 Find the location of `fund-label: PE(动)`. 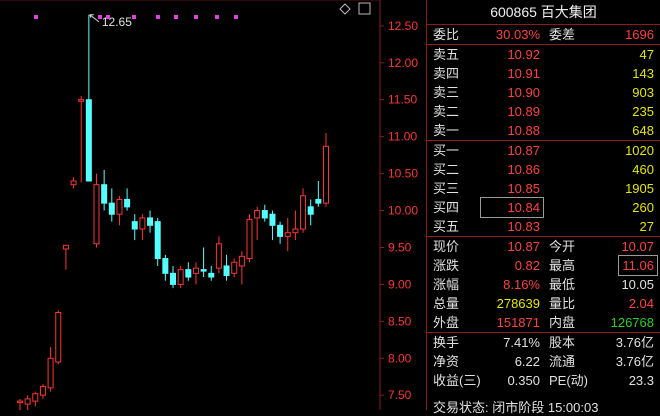

fund-label: PE(动) is located at coordinates (569, 380).